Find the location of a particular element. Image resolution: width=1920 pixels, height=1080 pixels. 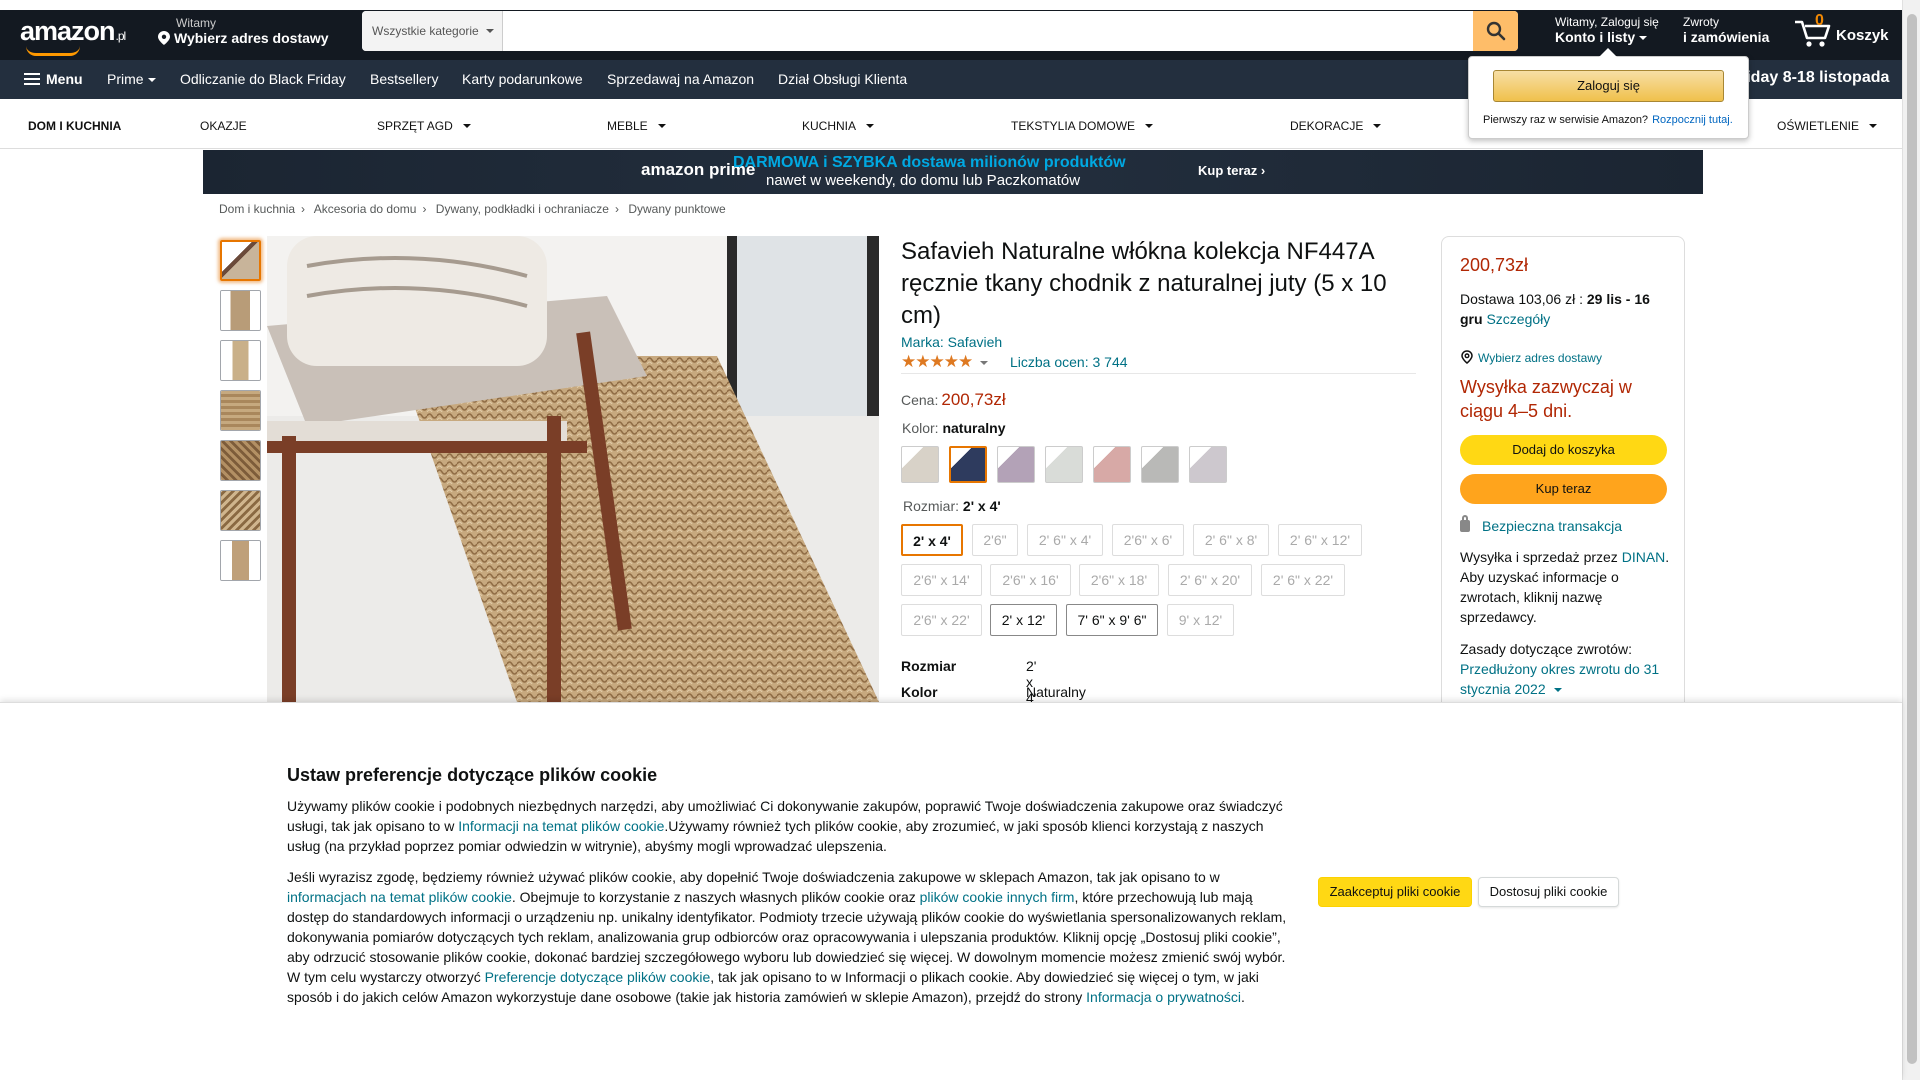

nav-item-bestsellers: Bestsellery is located at coordinates (404, 79).